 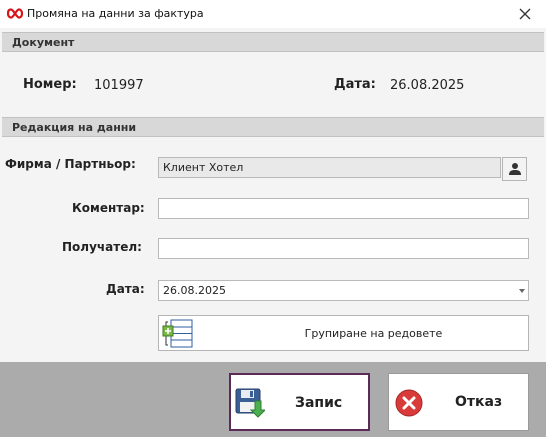 What do you see at coordinates (273, 127) in the screenshot?
I see `edit-section-header: Редакция на данни` at bounding box center [273, 127].